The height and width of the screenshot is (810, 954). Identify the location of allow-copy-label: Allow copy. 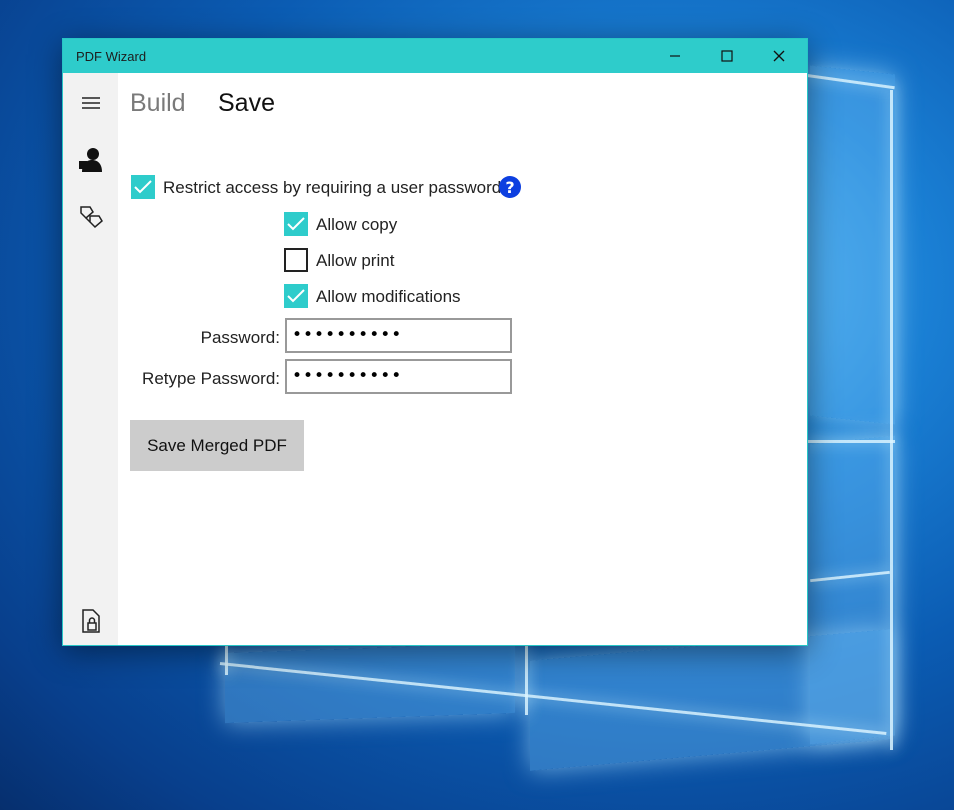
(356, 225).